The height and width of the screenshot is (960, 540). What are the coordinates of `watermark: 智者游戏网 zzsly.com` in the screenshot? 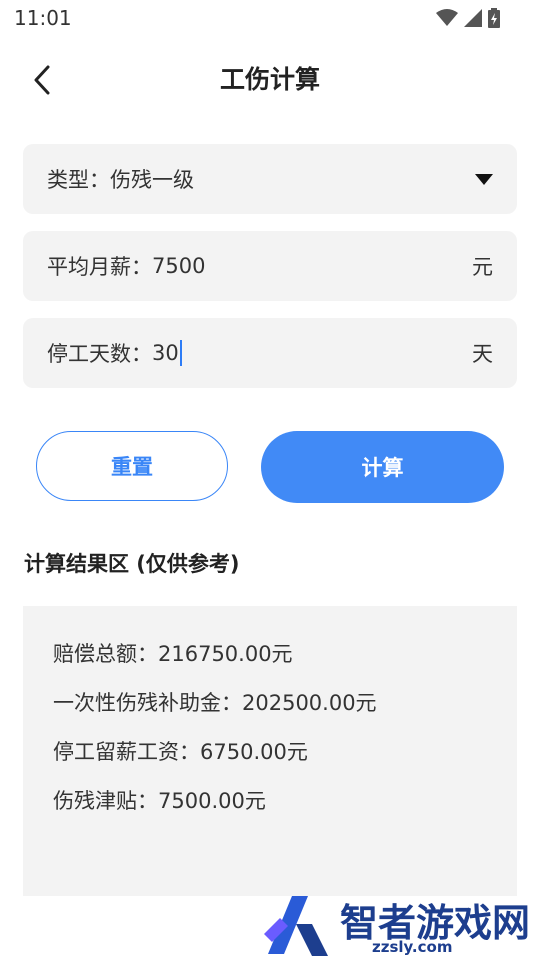 It's located at (401, 926).